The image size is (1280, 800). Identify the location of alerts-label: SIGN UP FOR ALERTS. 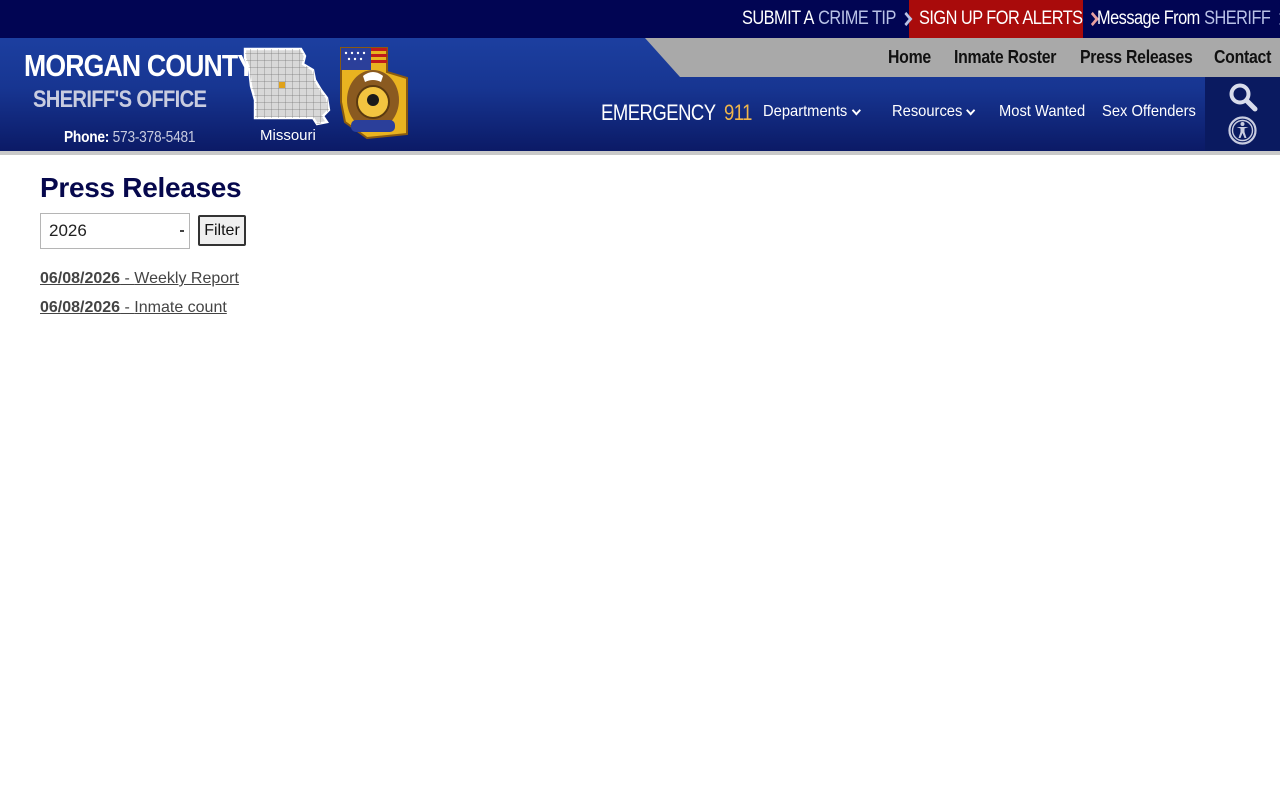
(1001, 18).